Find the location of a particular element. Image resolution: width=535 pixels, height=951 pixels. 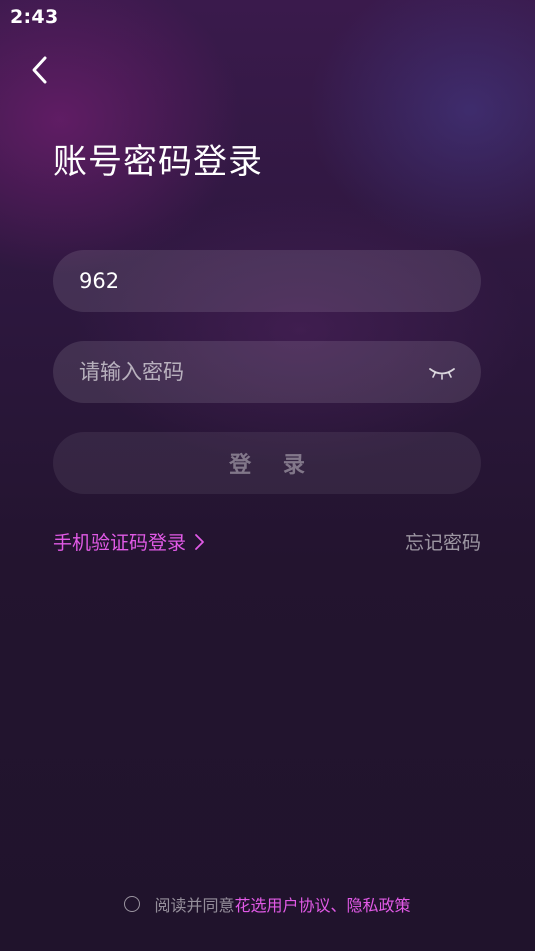

password-input is located at coordinates (267, 372).